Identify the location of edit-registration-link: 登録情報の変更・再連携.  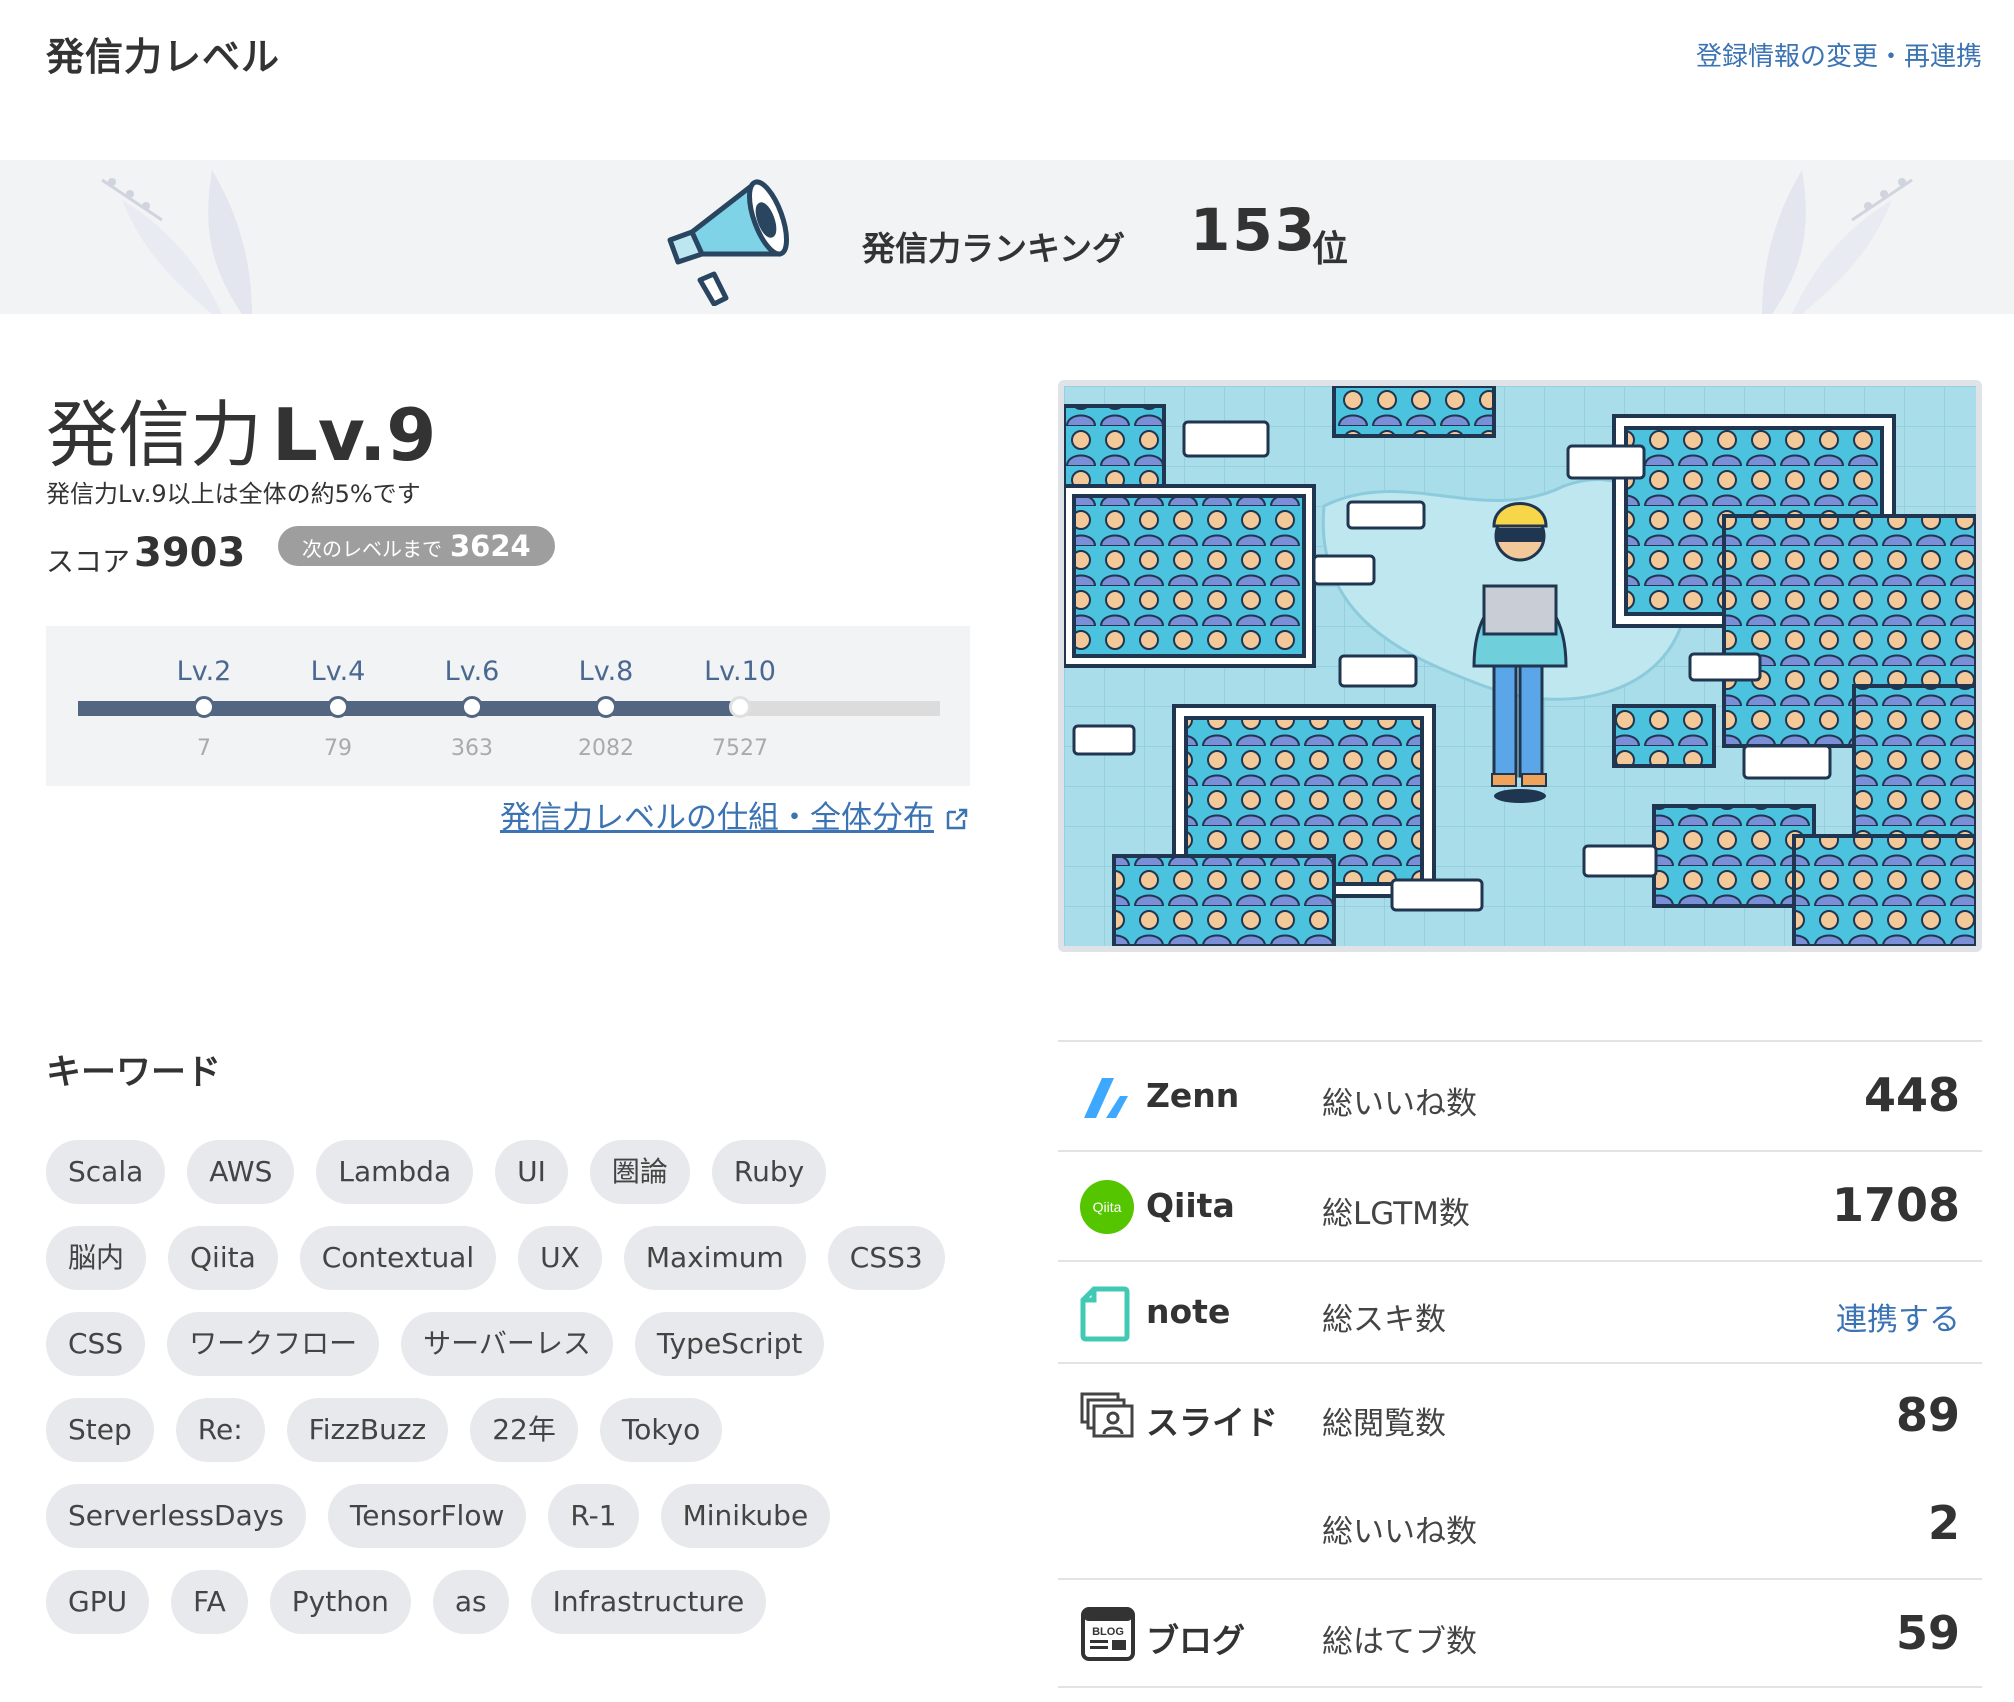
(1839, 54).